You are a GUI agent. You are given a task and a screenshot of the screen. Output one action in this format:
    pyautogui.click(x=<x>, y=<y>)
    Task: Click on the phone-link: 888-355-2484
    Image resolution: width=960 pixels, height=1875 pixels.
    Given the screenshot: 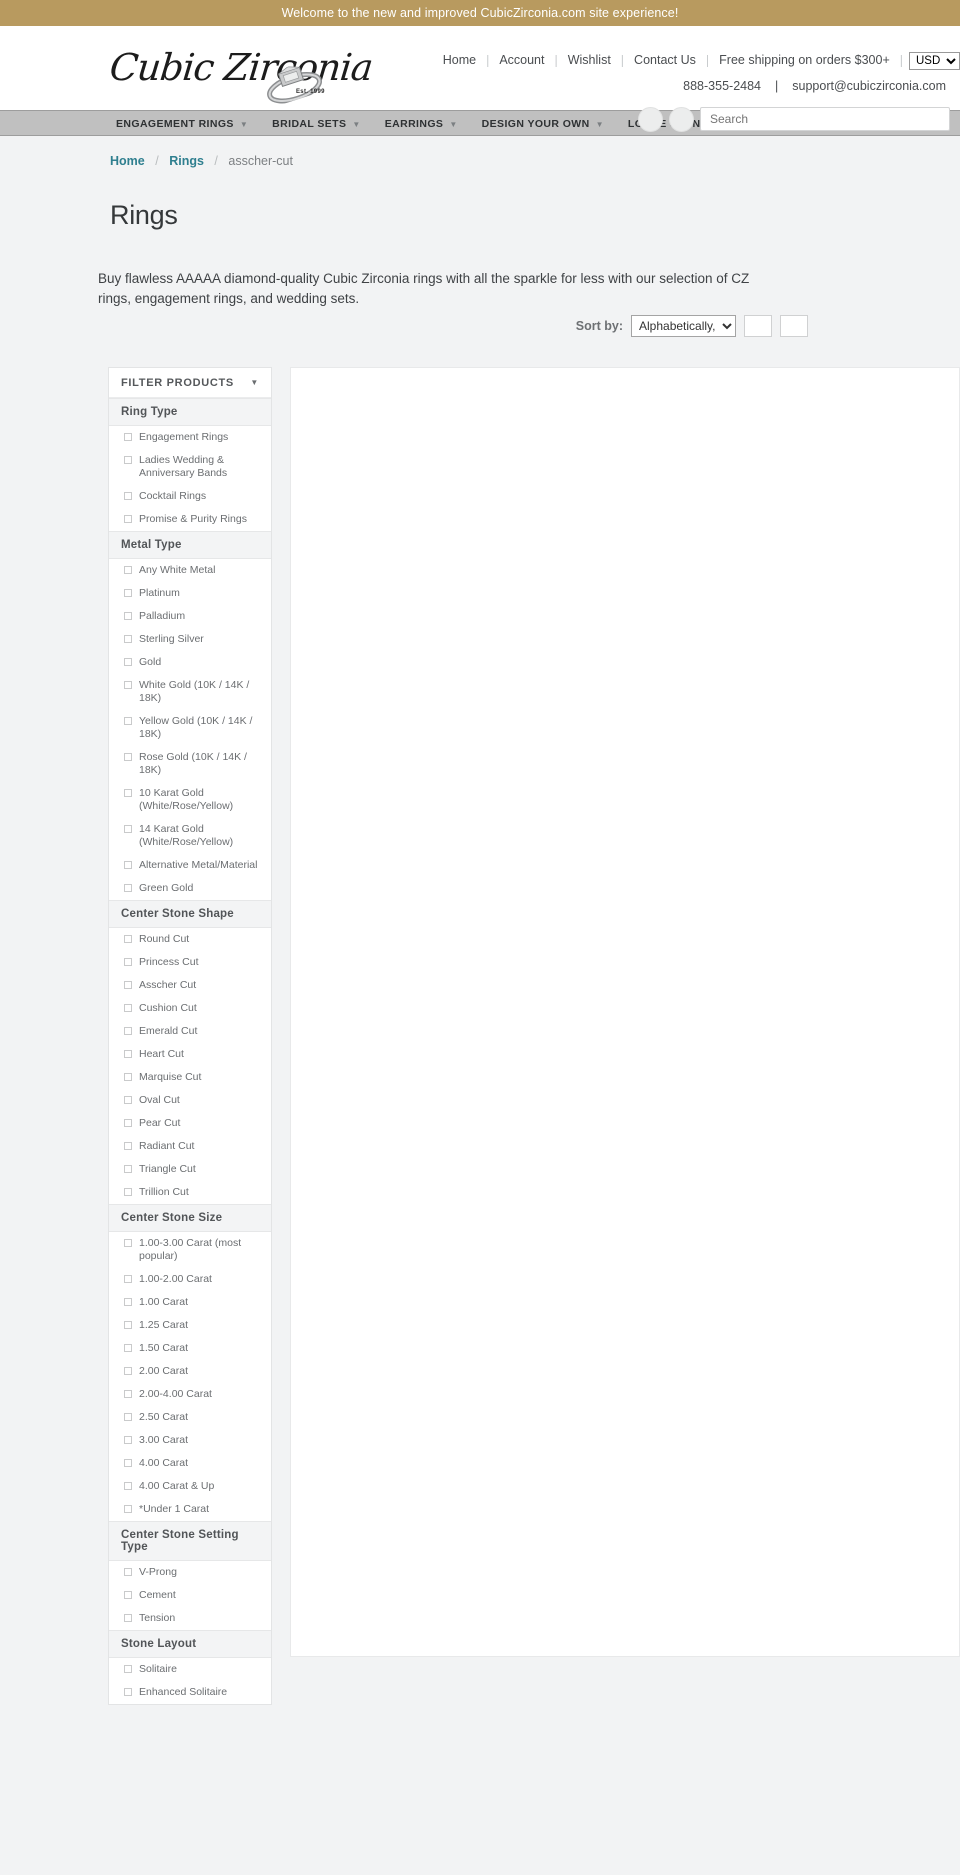 What is the action you would take?
    pyautogui.click(x=722, y=86)
    